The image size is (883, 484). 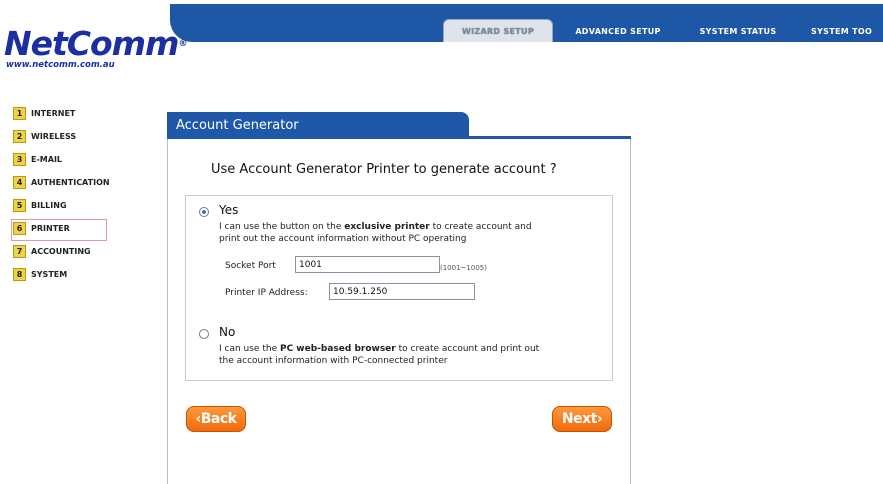 I want to click on step-number: 4, so click(x=19, y=182).